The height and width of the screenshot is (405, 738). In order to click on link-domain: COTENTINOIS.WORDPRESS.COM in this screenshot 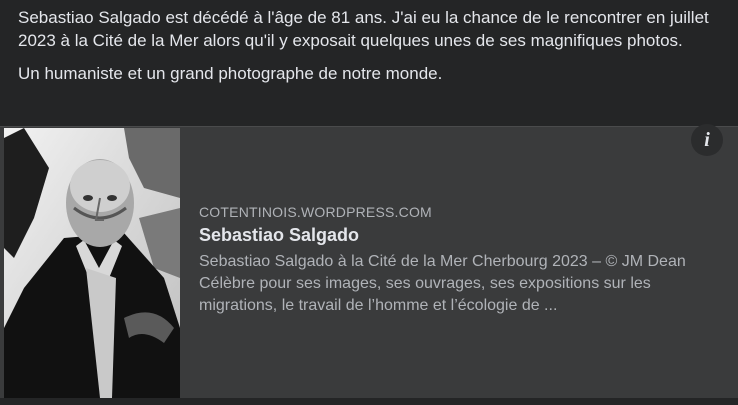, I will do `click(315, 212)`.